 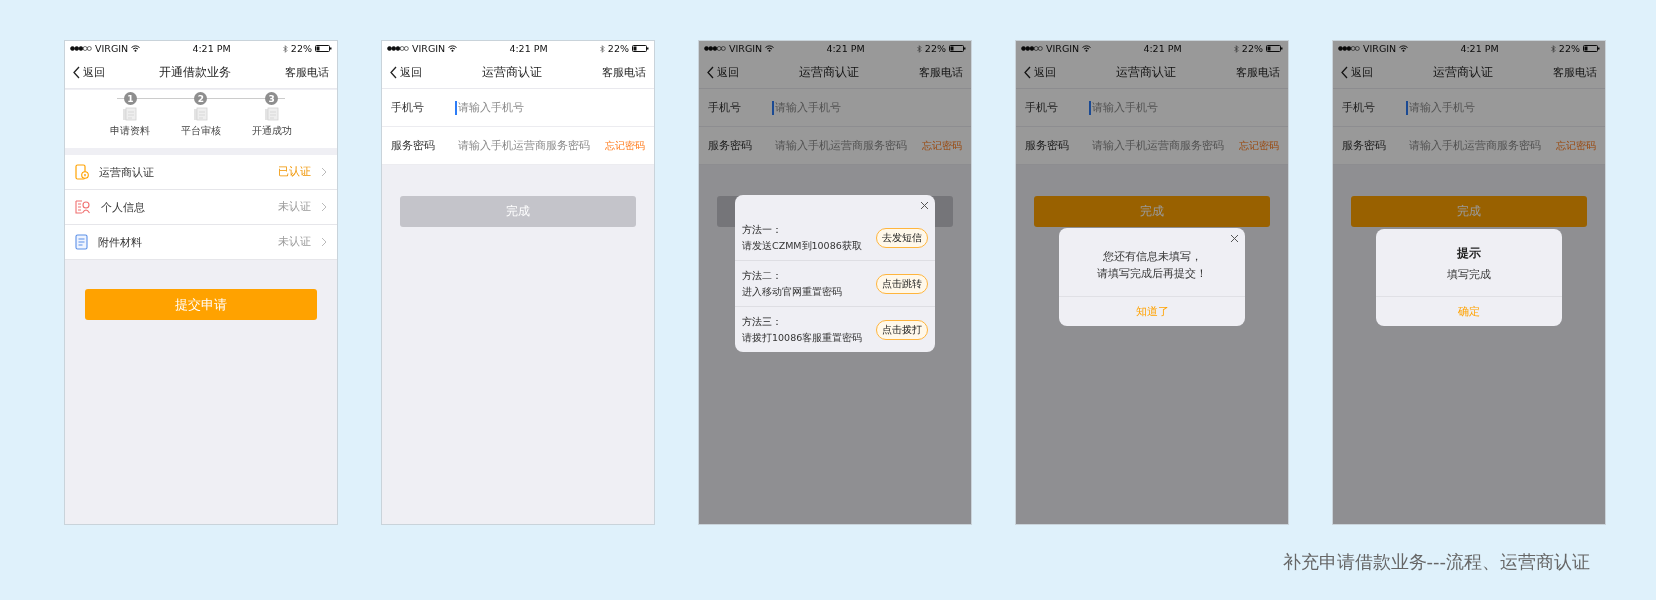 What do you see at coordinates (550, 107) in the screenshot?
I see `input-field: 请输入手机号` at bounding box center [550, 107].